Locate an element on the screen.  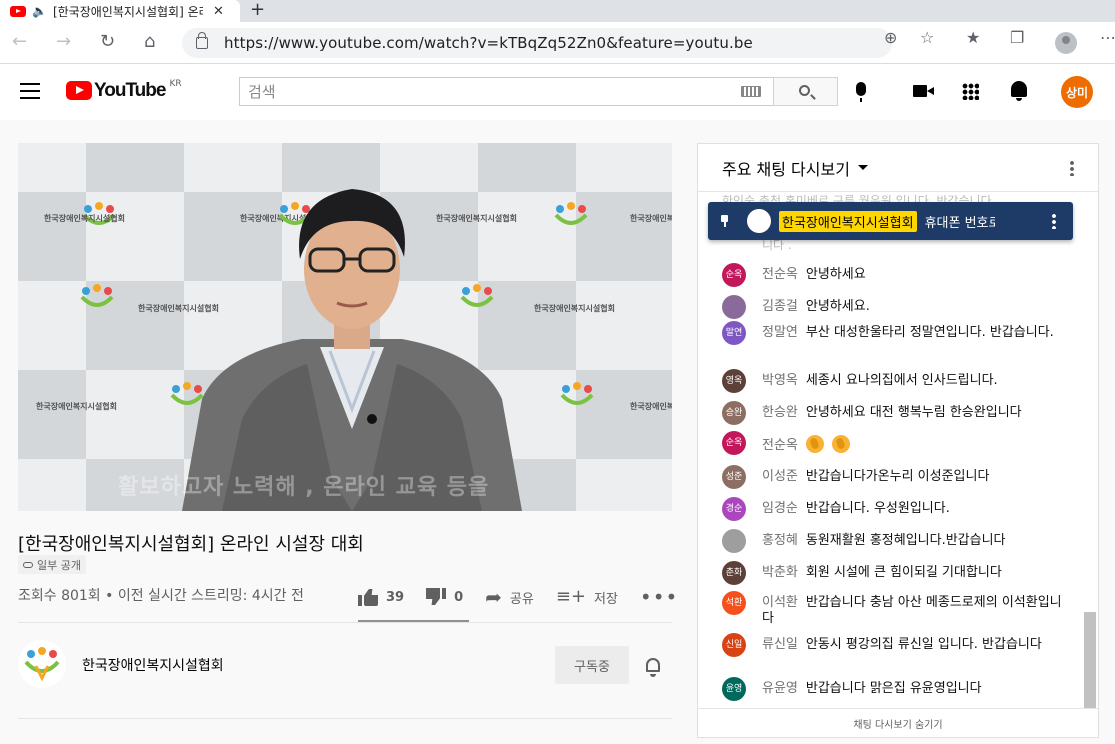
chat-message: 성준 이성준 반갑습니다가온누리 이성준입니다 is located at coordinates (894, 477).